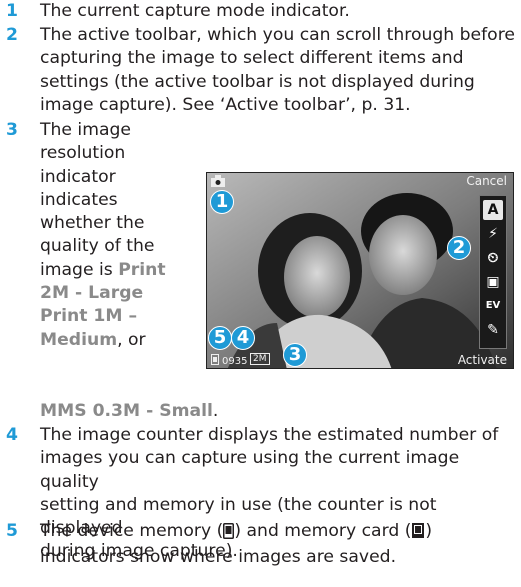 Image resolution: width=521 pixels, height=587 pixels. Describe the element at coordinates (12, 35) in the screenshot. I see `item-number: 2` at that location.